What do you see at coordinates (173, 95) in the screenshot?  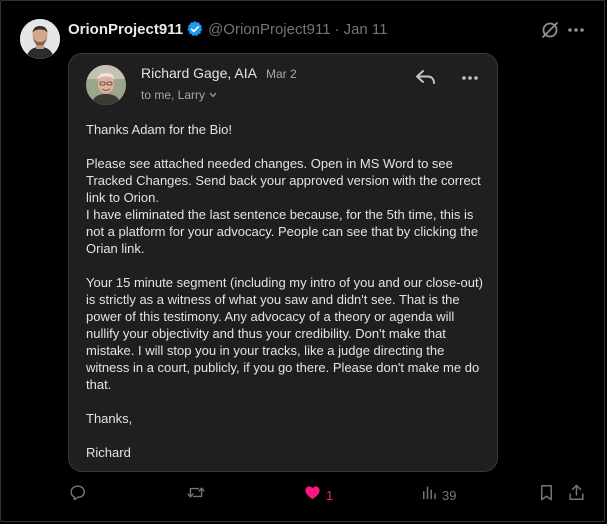 I see `recipients: to me, Larry` at bounding box center [173, 95].